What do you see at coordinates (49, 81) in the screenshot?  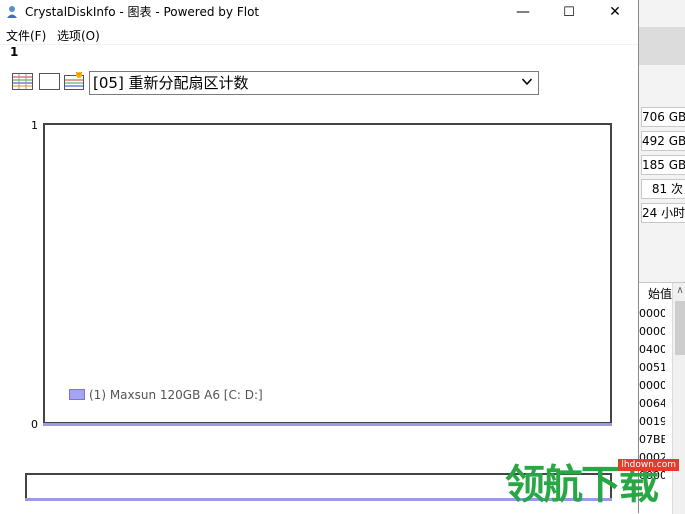 I see `blank-icon` at bounding box center [49, 81].